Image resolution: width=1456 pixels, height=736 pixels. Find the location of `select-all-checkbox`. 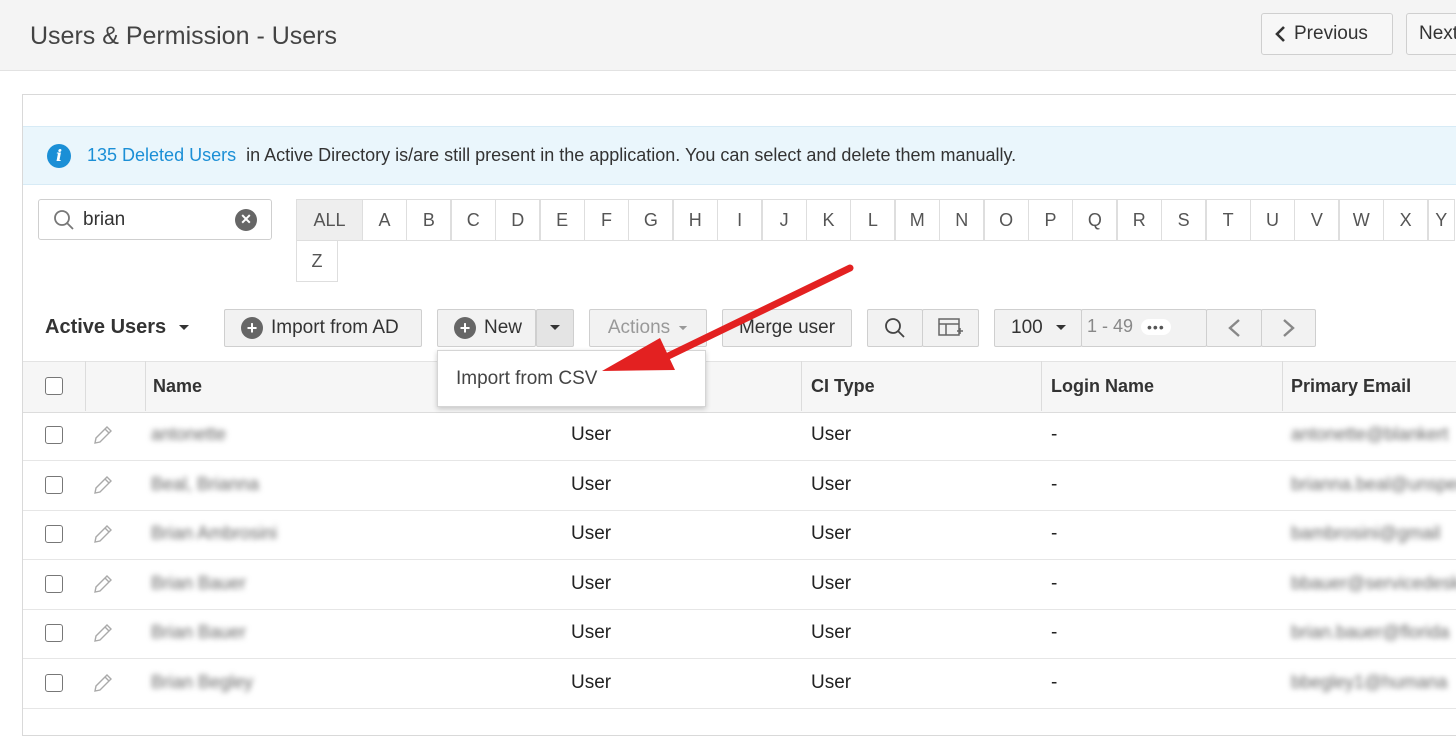

select-all-checkbox is located at coordinates (54, 386).